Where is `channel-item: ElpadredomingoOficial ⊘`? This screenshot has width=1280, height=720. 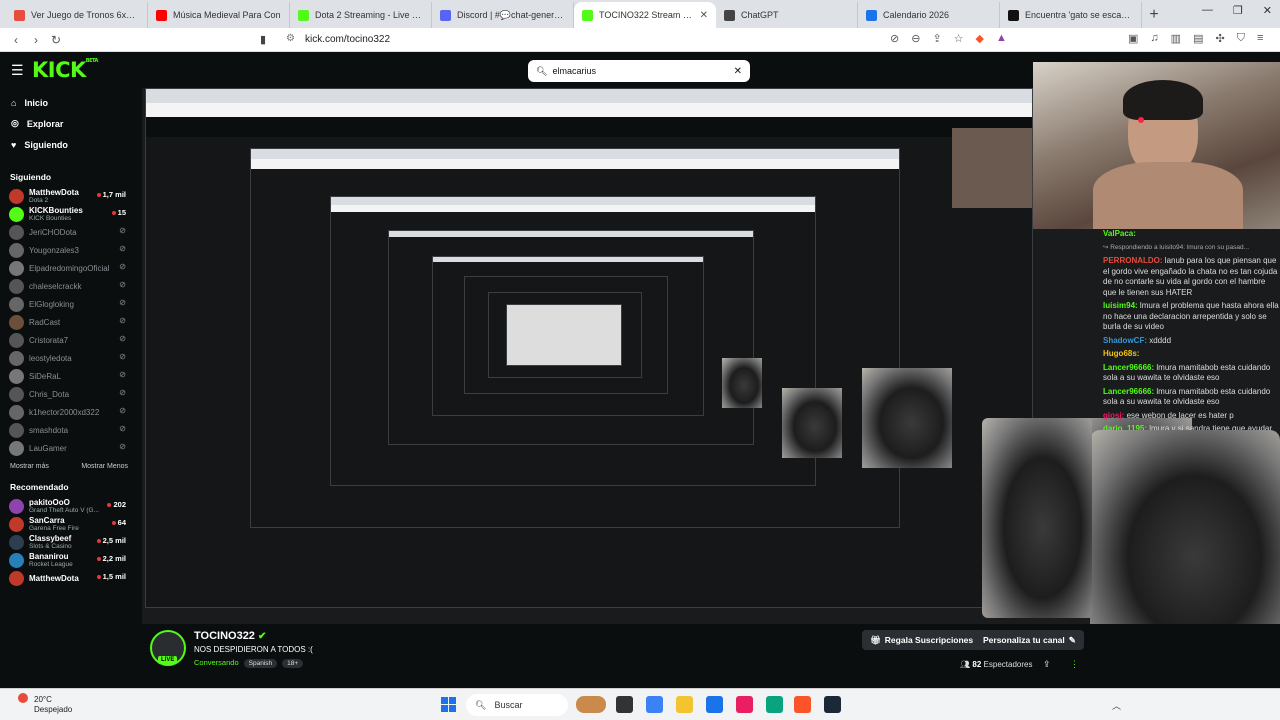
channel-item: ElpadredomingoOficial ⊘ is located at coordinates (71, 268).